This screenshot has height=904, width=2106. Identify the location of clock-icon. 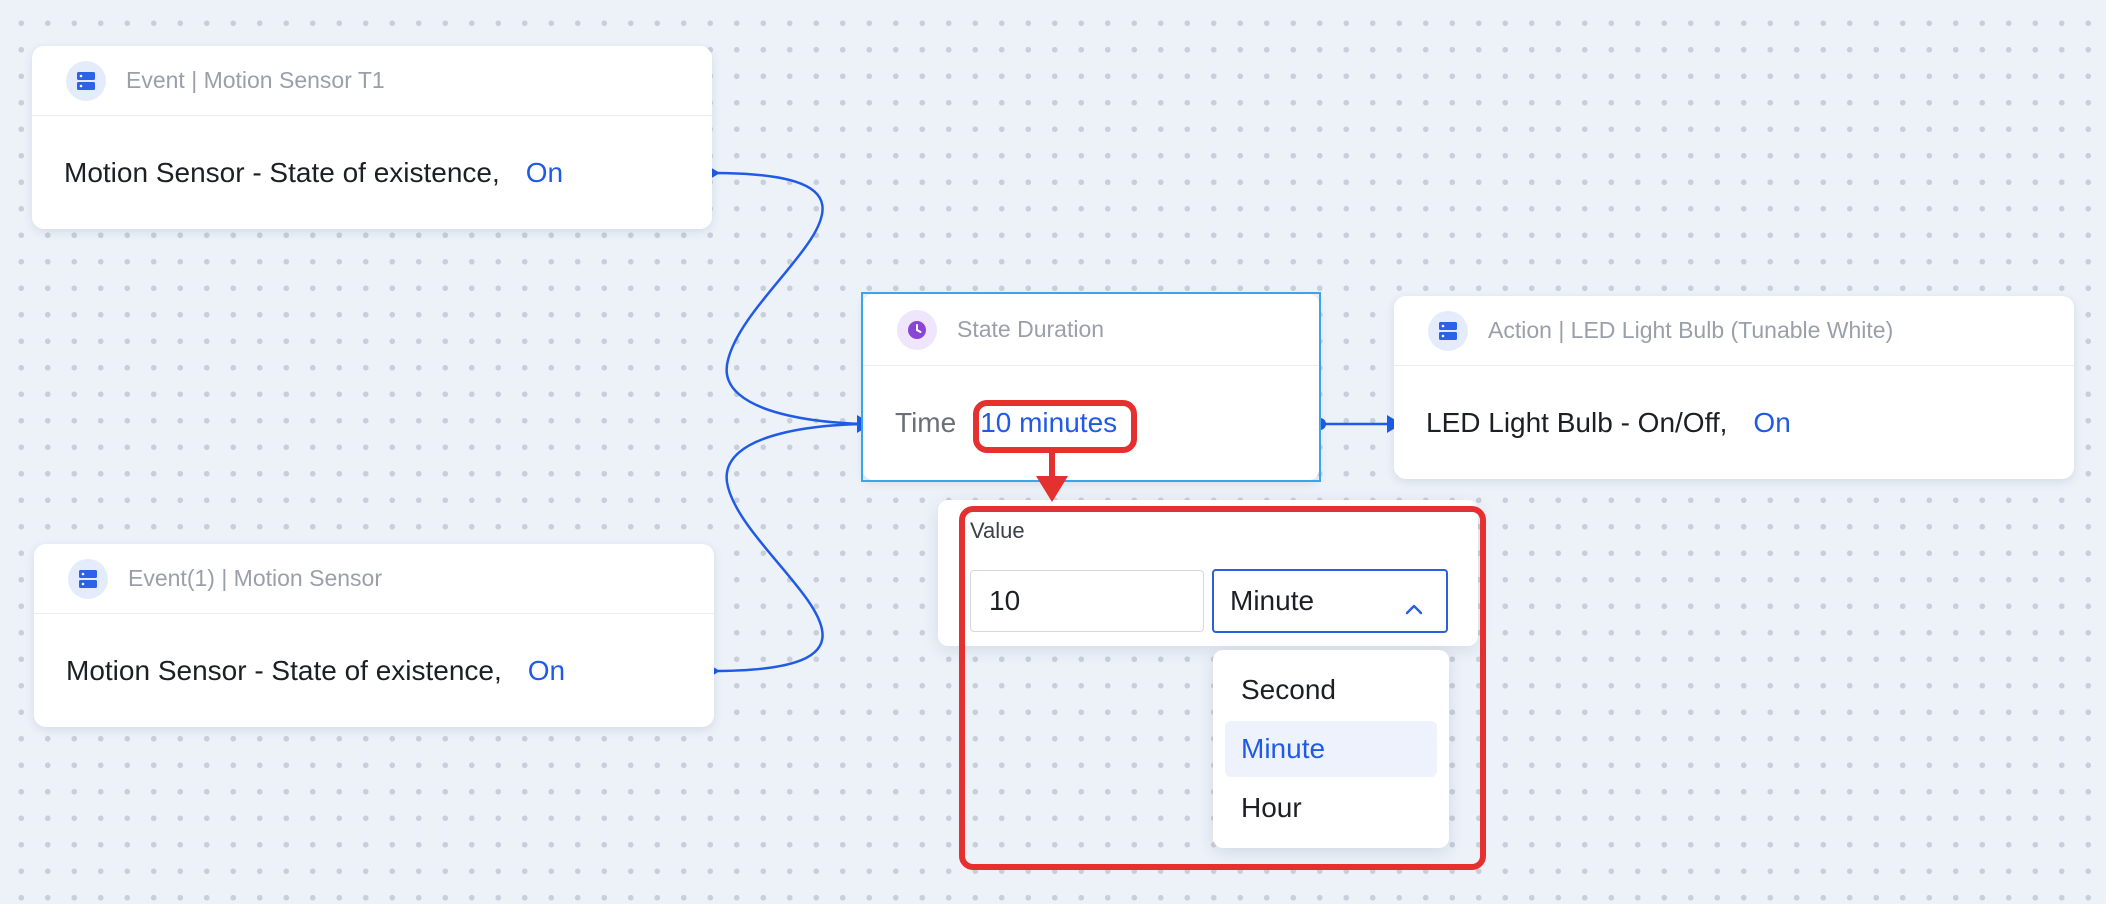
(917, 329).